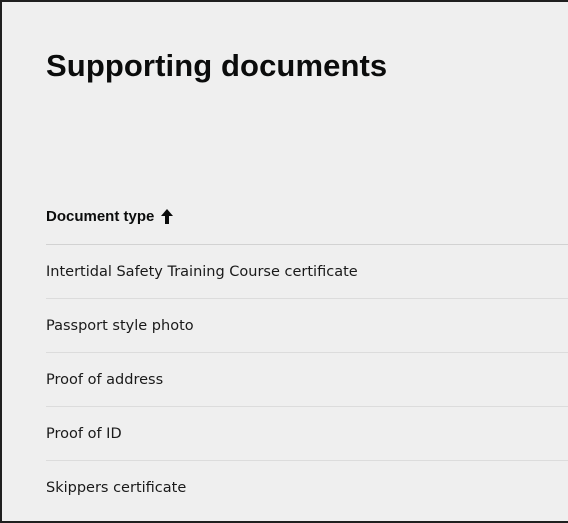  I want to click on table-row: Proof of address, so click(307, 380).